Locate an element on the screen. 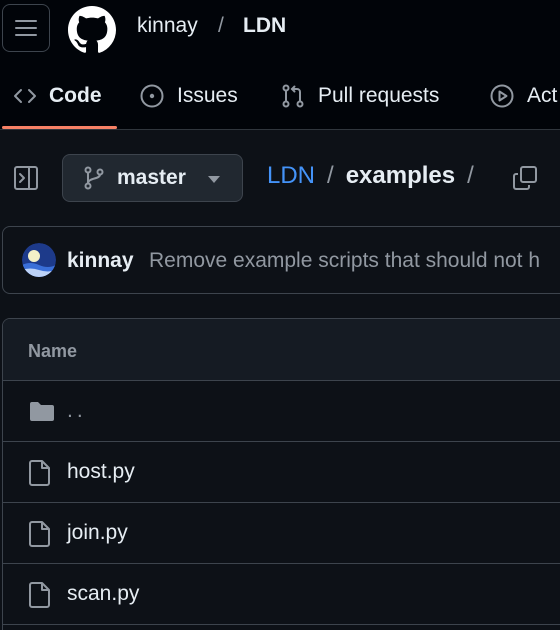  tab-issues: Issues is located at coordinates (188, 96).